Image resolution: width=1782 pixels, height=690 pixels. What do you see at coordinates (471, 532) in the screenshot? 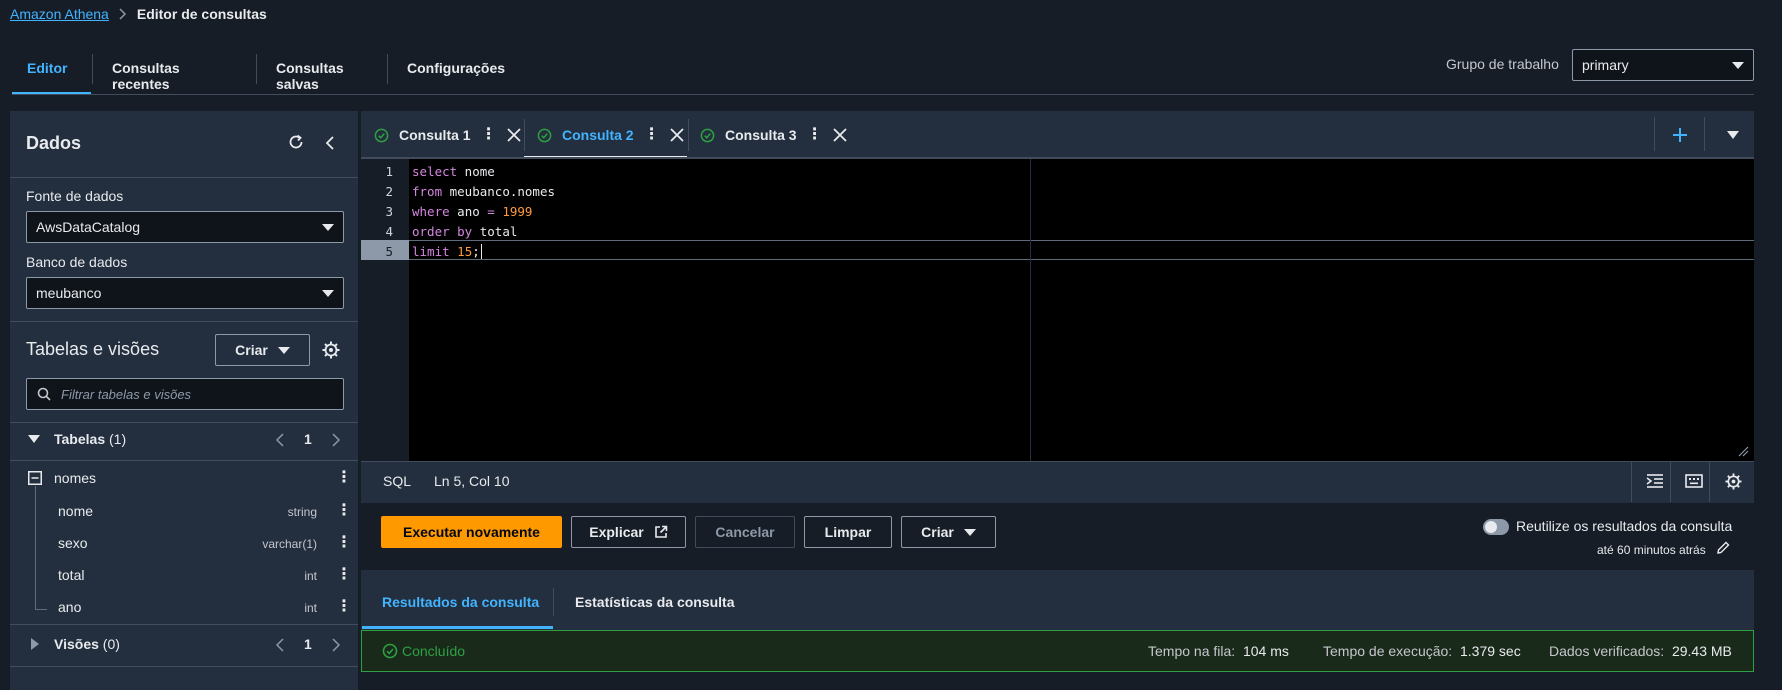
I see `run-again-button: Executar novamente` at bounding box center [471, 532].